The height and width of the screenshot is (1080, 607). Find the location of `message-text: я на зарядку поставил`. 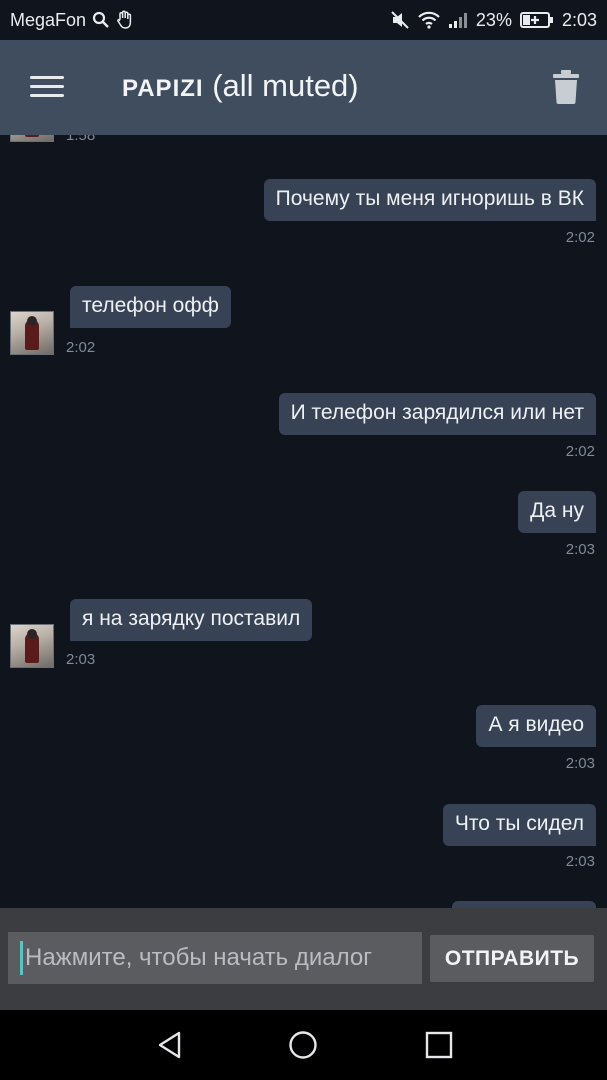

message-text: я на зарядку поставил is located at coordinates (191, 620).